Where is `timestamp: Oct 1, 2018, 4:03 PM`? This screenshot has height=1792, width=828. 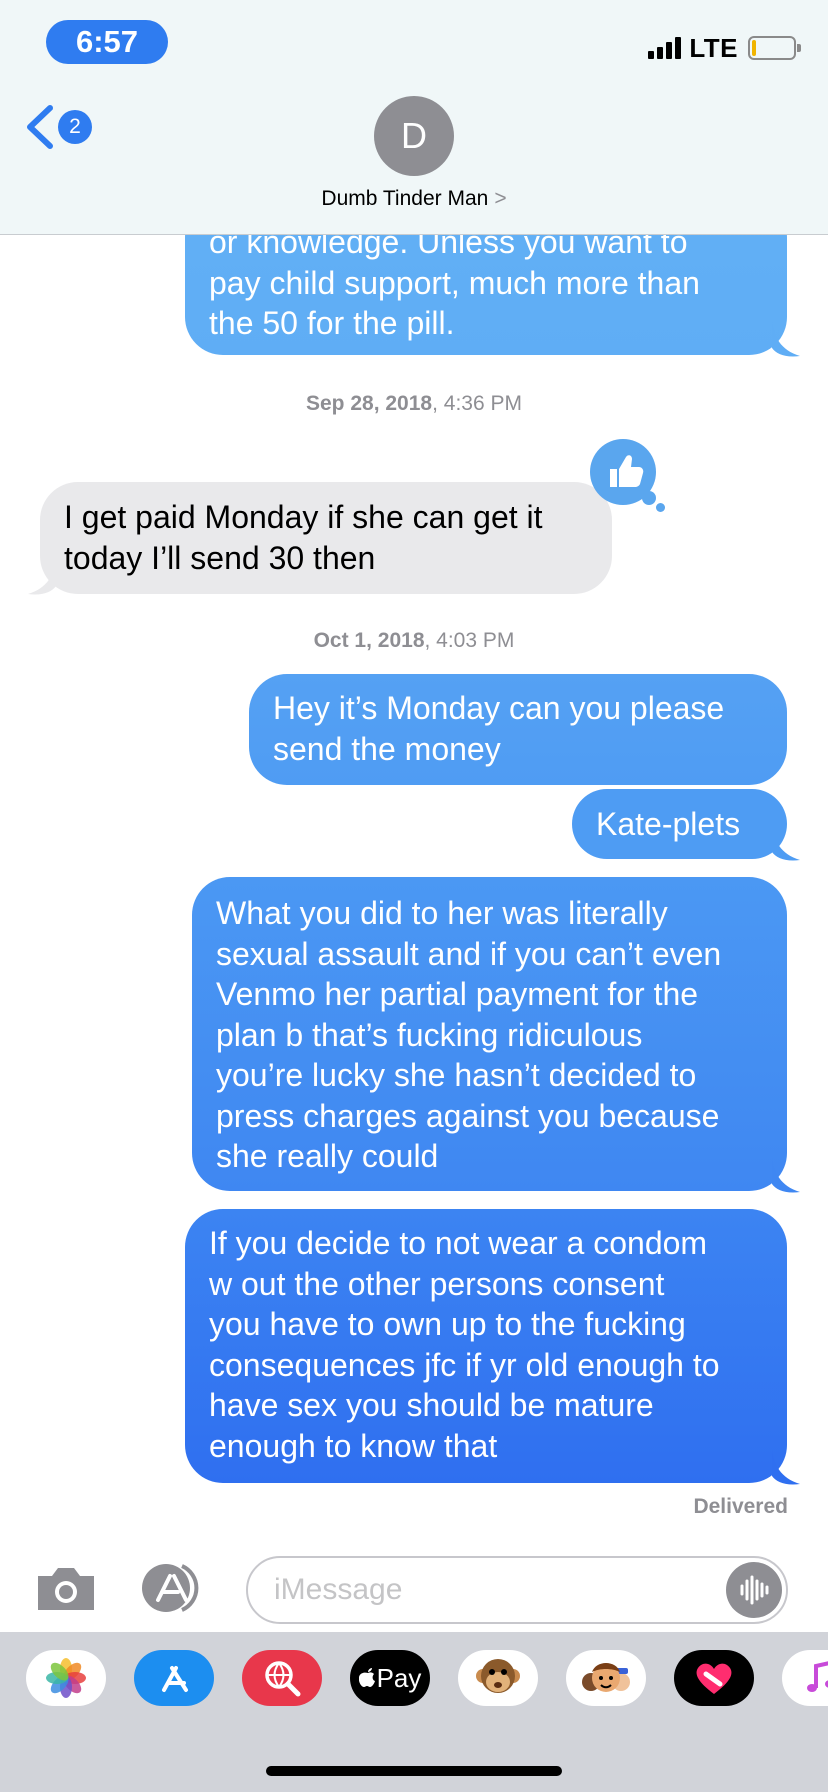 timestamp: Oct 1, 2018, 4:03 PM is located at coordinates (414, 640).